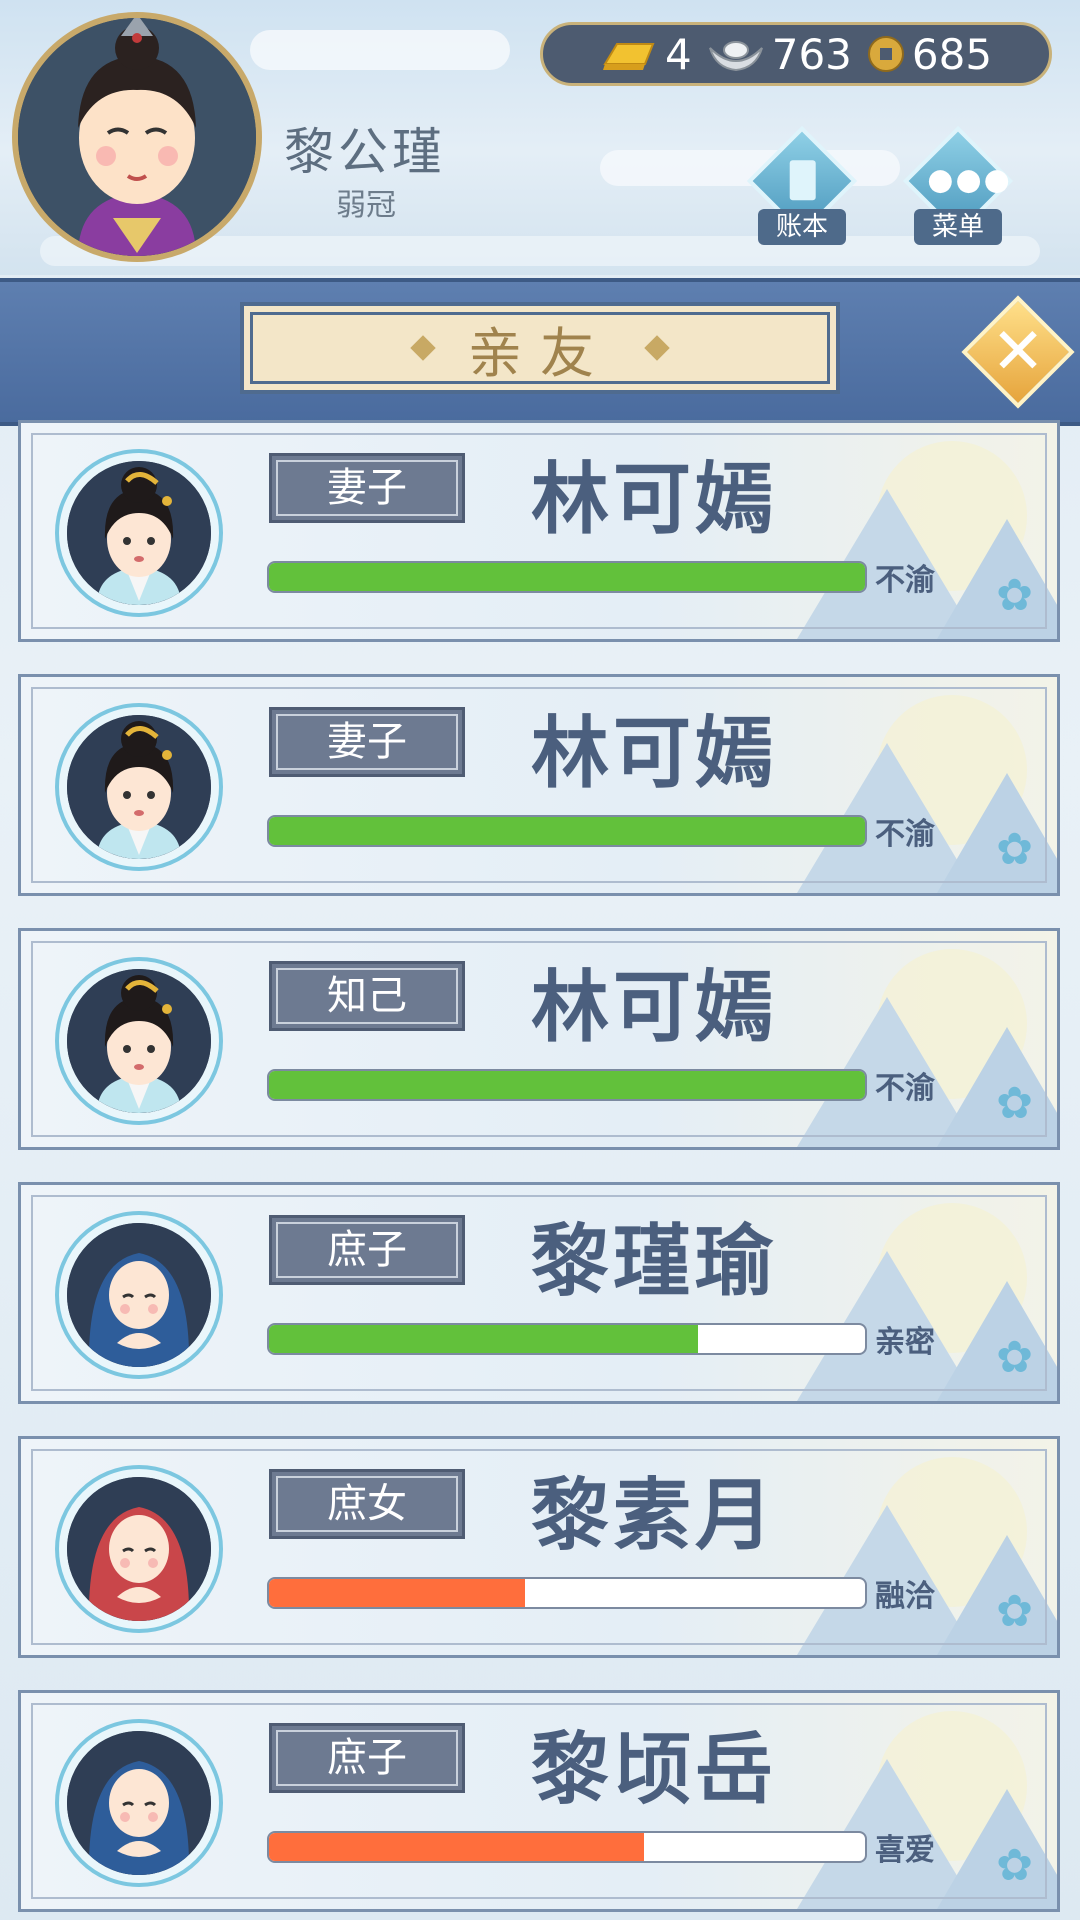  Describe the element at coordinates (654, 1515) in the screenshot. I see `relative-name: 黎素月` at that location.